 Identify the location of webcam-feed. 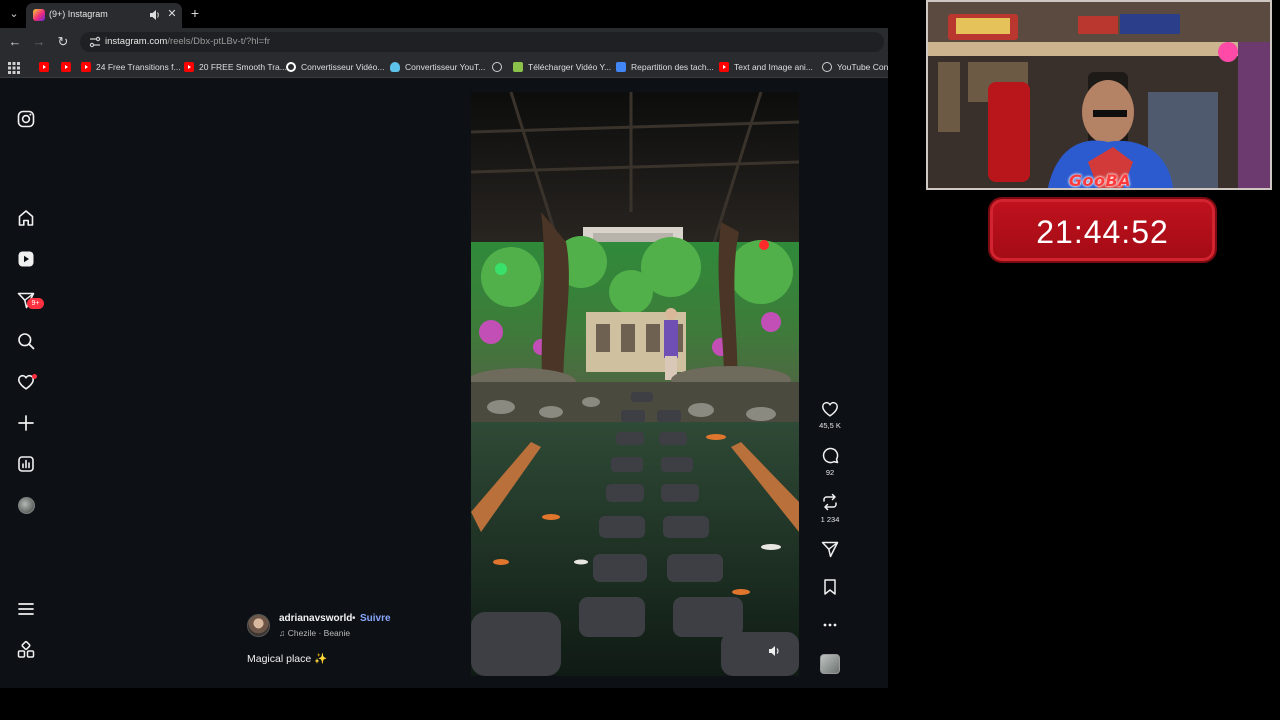
(1099, 95).